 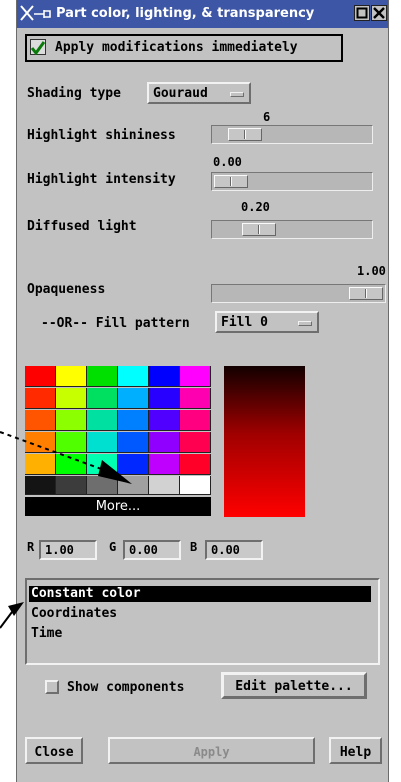 I want to click on shininess-slider-thumb, so click(x=245, y=134).